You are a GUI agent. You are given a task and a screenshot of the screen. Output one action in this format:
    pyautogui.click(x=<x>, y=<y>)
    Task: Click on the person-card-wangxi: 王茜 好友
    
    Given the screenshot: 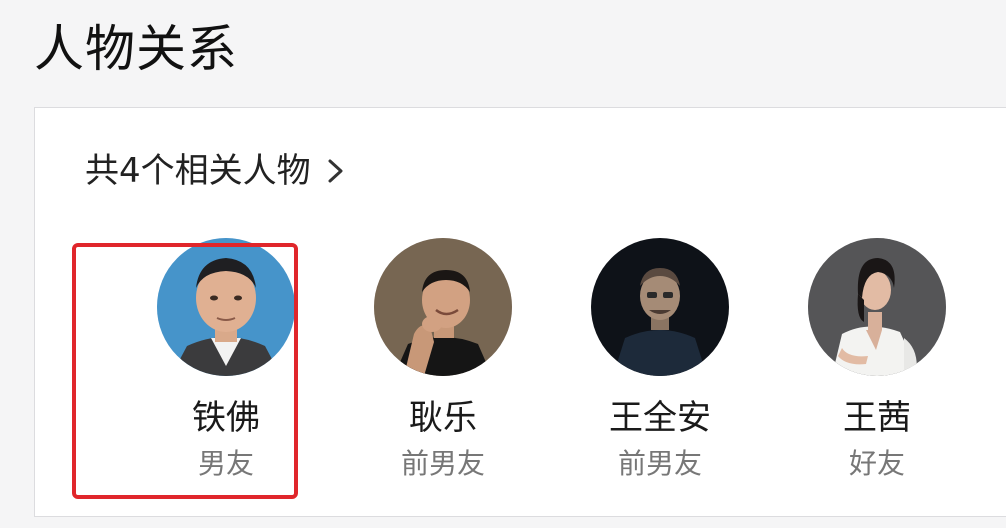 What is the action you would take?
    pyautogui.click(x=877, y=360)
    